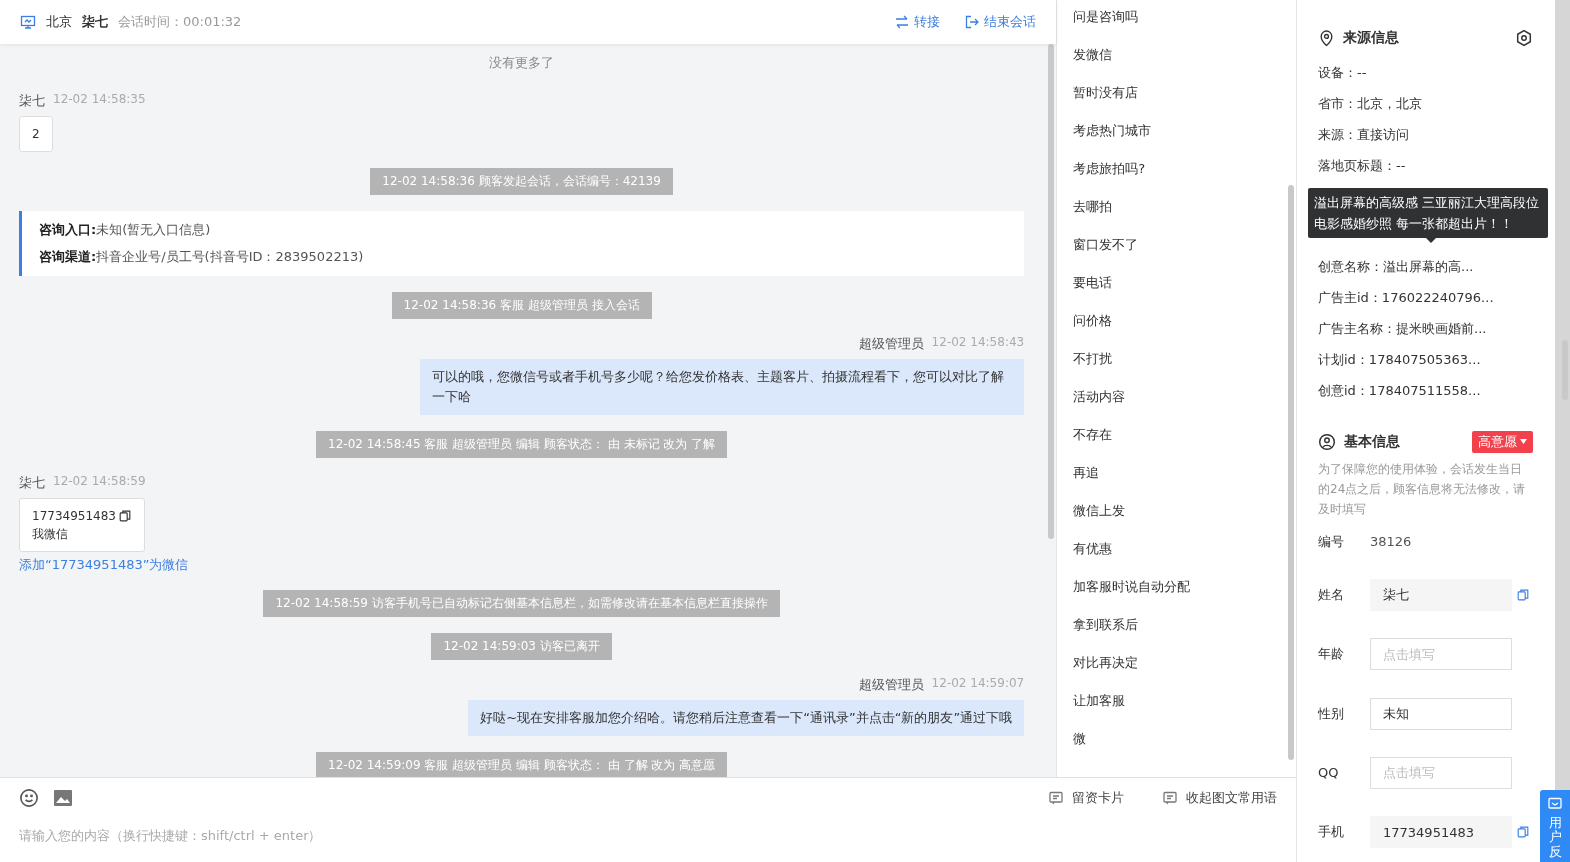 Image resolution: width=1570 pixels, height=862 pixels. Describe the element at coordinates (1422, 489) in the screenshot. I see `info-note: 为了保障您的使用体验，会话发生当日的24点之后，顾客信息将无法修改，请及时填写` at that location.